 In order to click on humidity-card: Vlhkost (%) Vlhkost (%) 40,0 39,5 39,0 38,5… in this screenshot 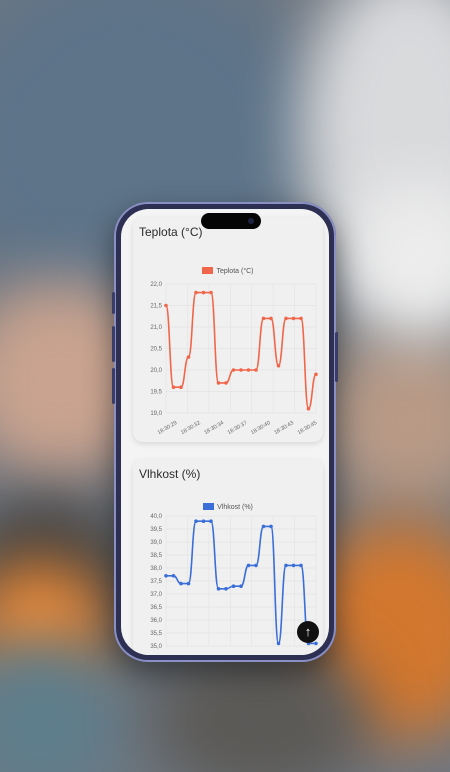, I will do `click(228, 557)`.